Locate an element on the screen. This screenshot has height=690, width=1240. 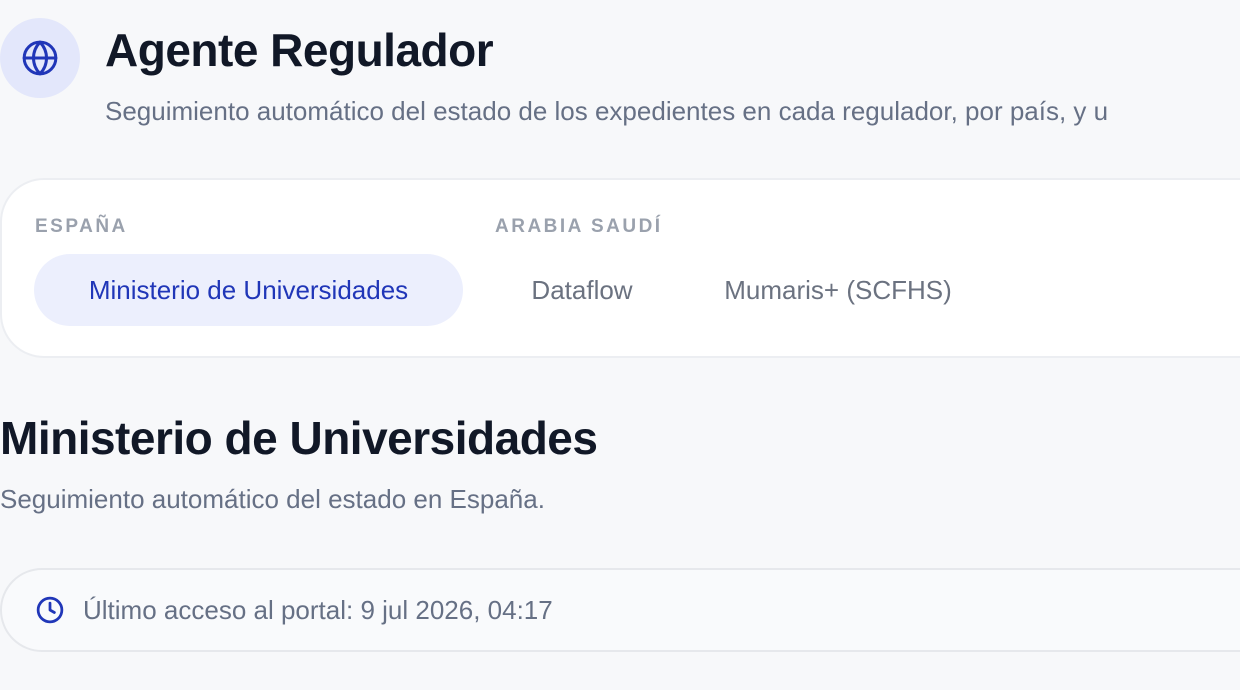
globe-icon is located at coordinates (40, 58).